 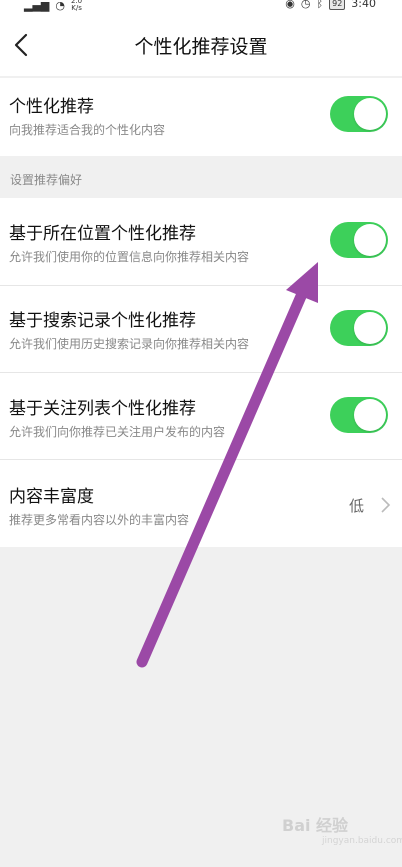 I want to click on watermark-url: jingyan.baidu.com, so click(x=362, y=841).